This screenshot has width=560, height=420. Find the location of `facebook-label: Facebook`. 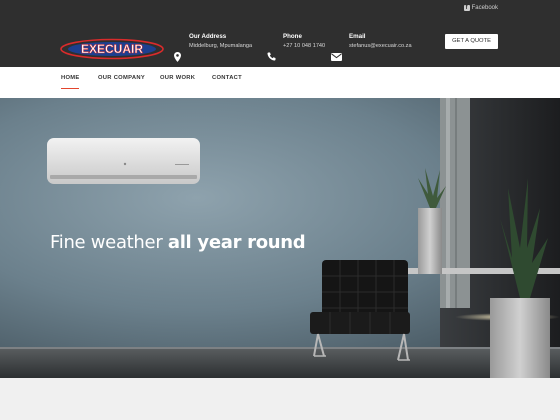

facebook-label: Facebook is located at coordinates (484, 8).